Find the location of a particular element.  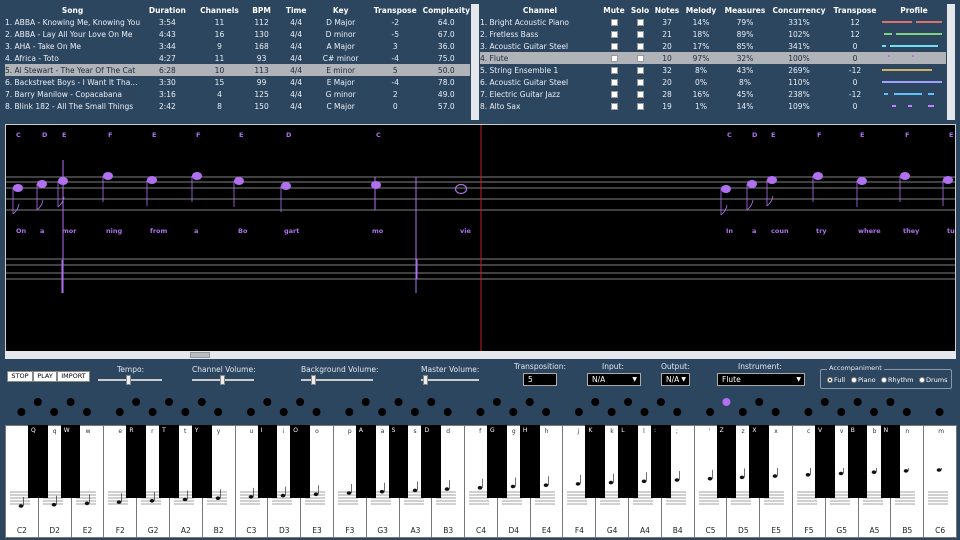

black-key: W is located at coordinates (70, 461).